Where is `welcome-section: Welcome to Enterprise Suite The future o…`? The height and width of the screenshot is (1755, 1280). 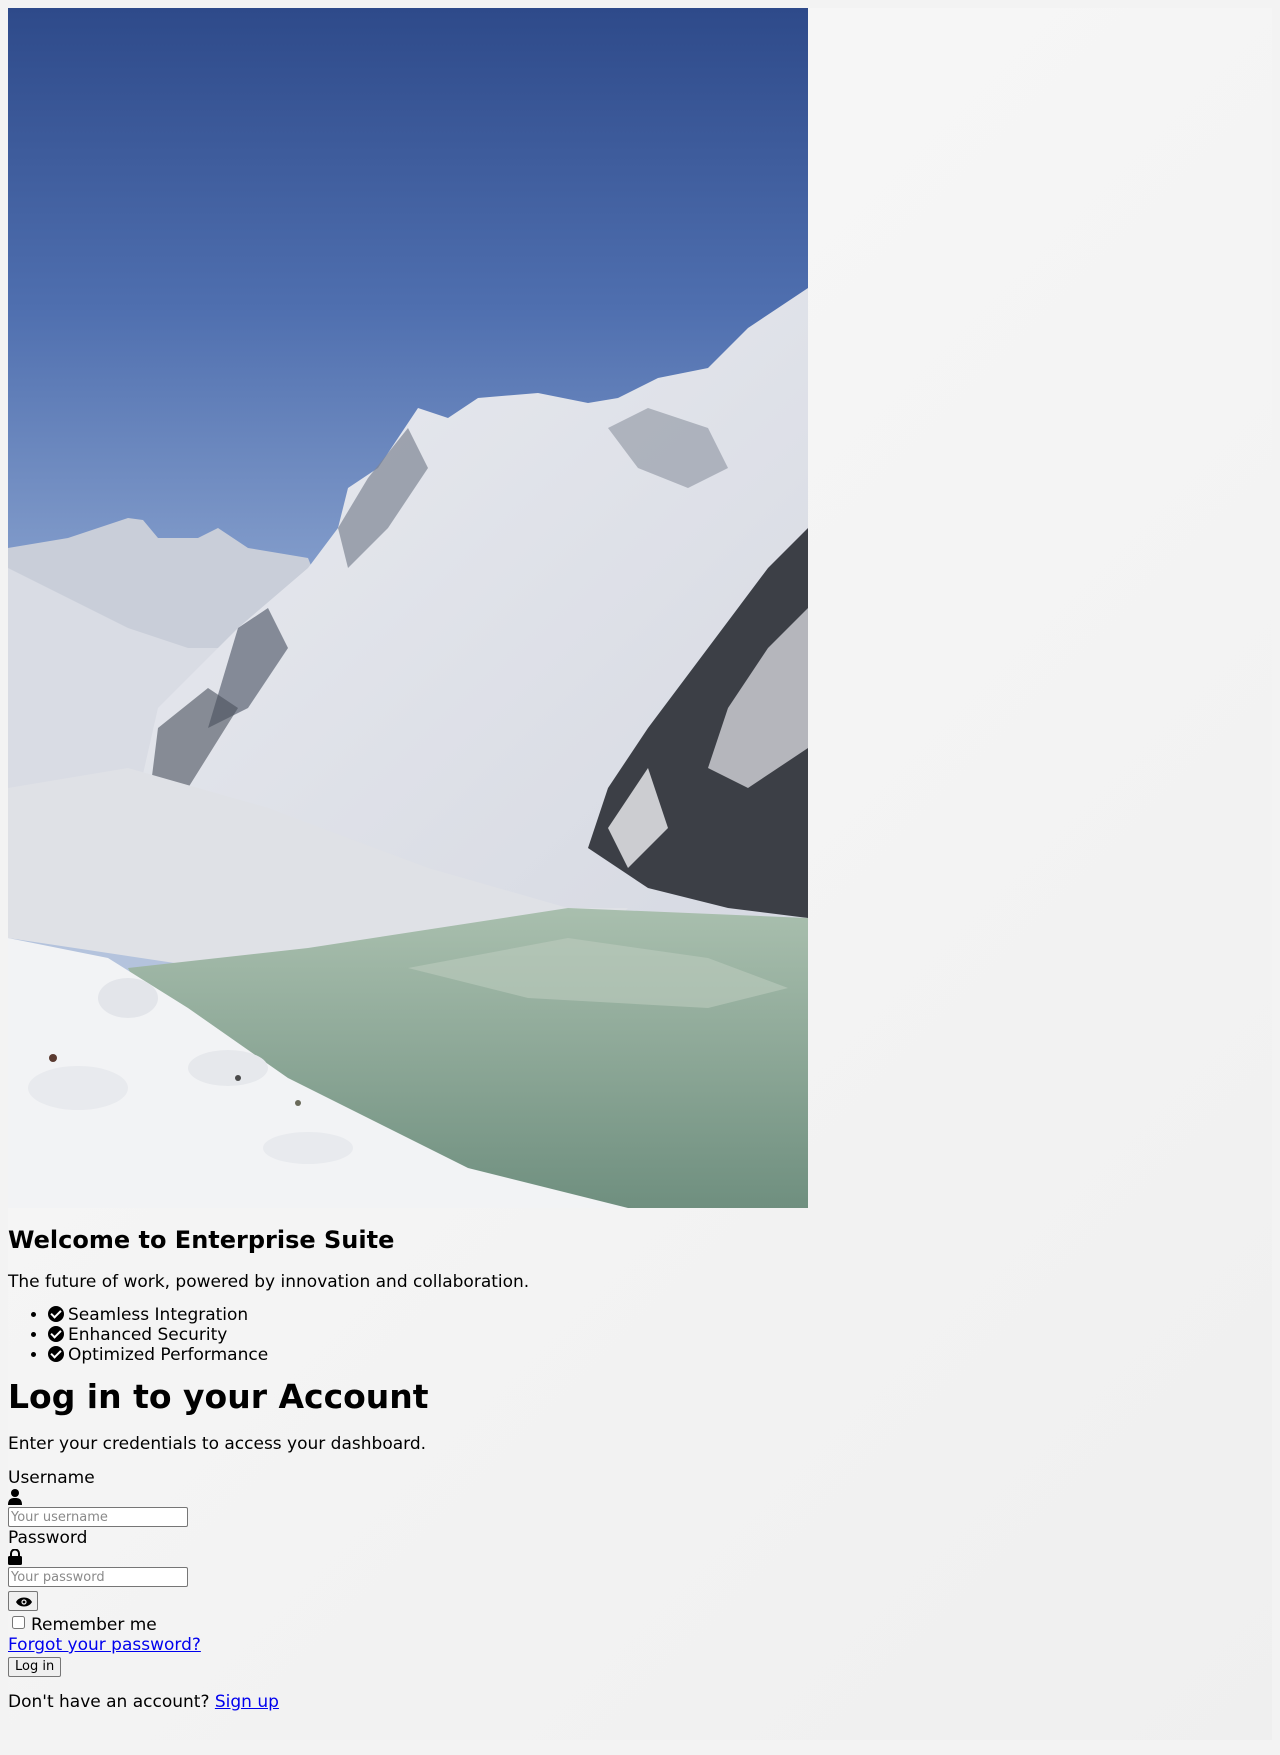
welcome-section: Welcome to Enterprise Suite The future o… is located at coordinates (458, 1295).